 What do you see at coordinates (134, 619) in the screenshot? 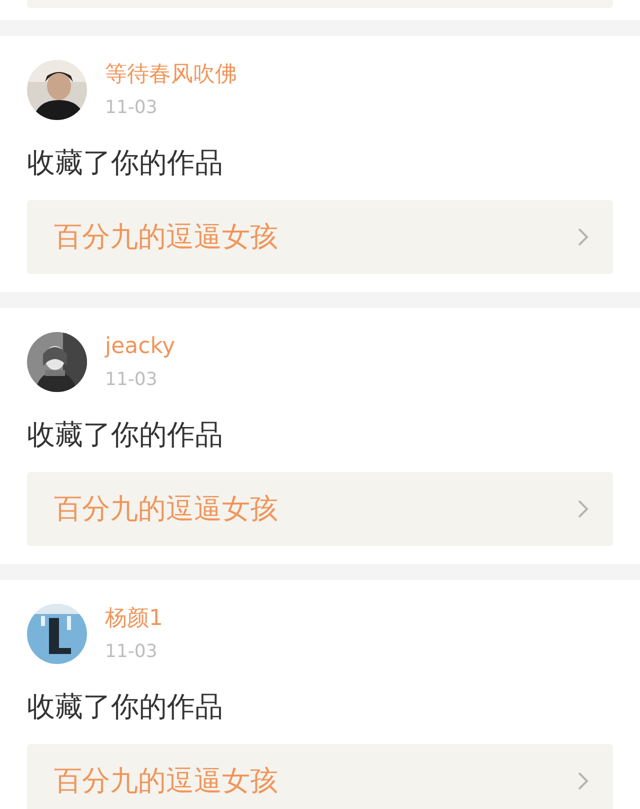
I see `user-name: 杨颜1` at bounding box center [134, 619].